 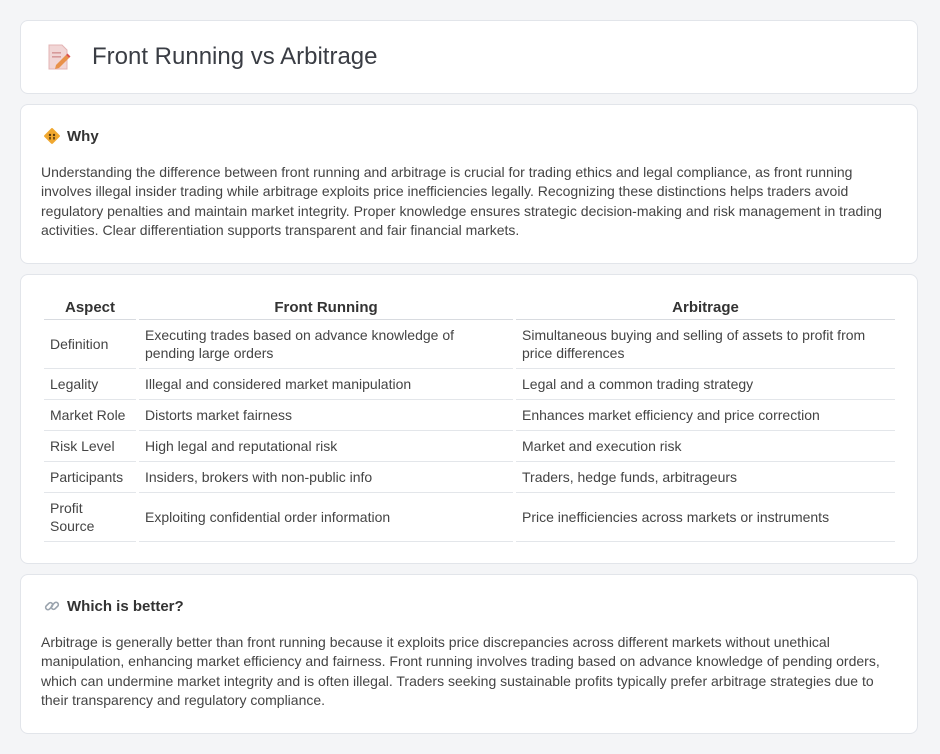 I want to click on page-title: Front Running vs Arbitrage, so click(x=235, y=56).